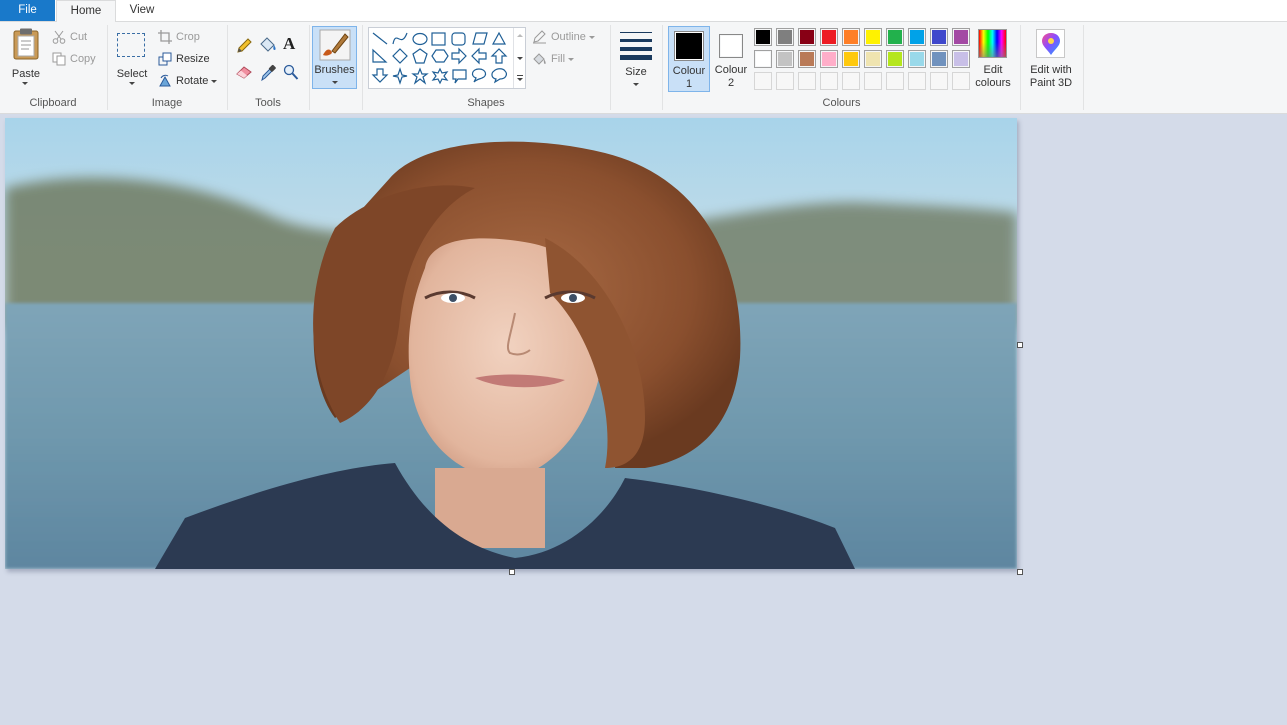 Image resolution: width=1287 pixels, height=725 pixels. I want to click on fill-bucket-icon, so click(539, 59).